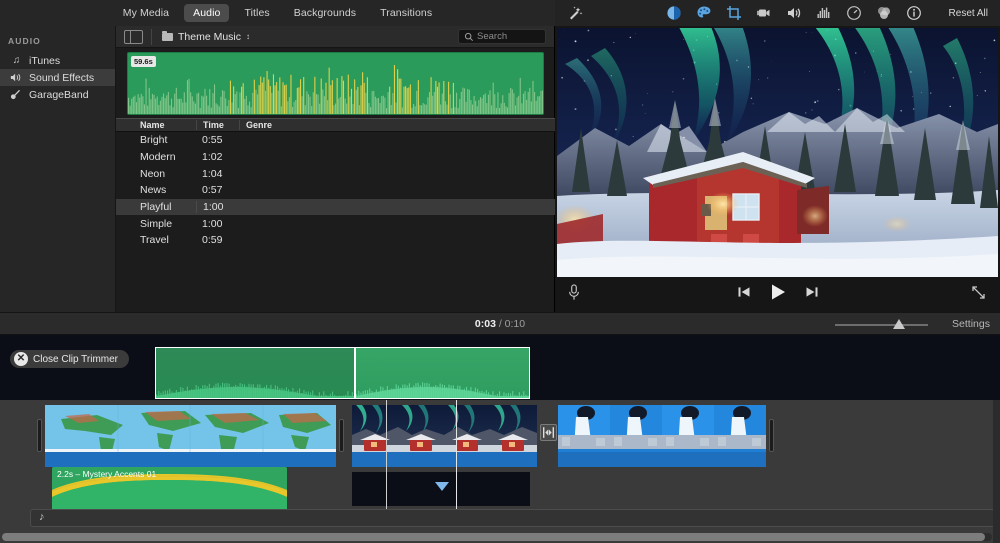 The image size is (1000, 543). Describe the element at coordinates (823, 13) in the screenshot. I see `noise-reduction-icon` at that location.